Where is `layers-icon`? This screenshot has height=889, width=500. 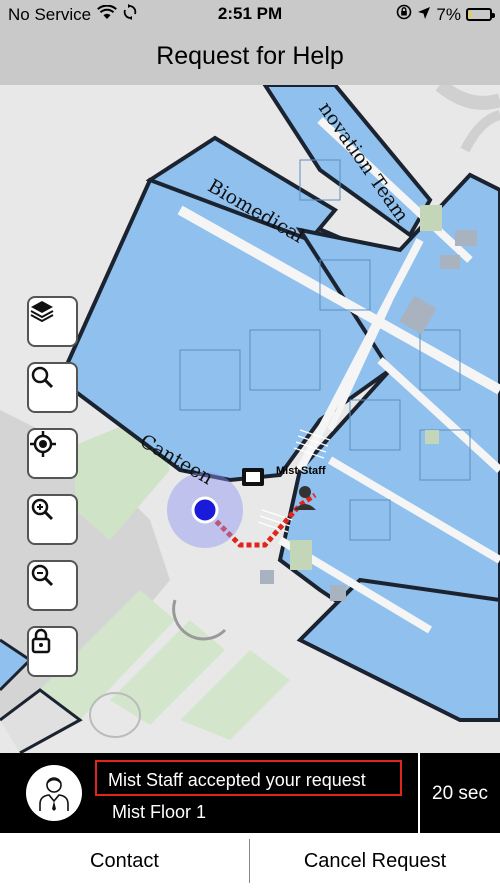
layers-icon is located at coordinates (42, 312).